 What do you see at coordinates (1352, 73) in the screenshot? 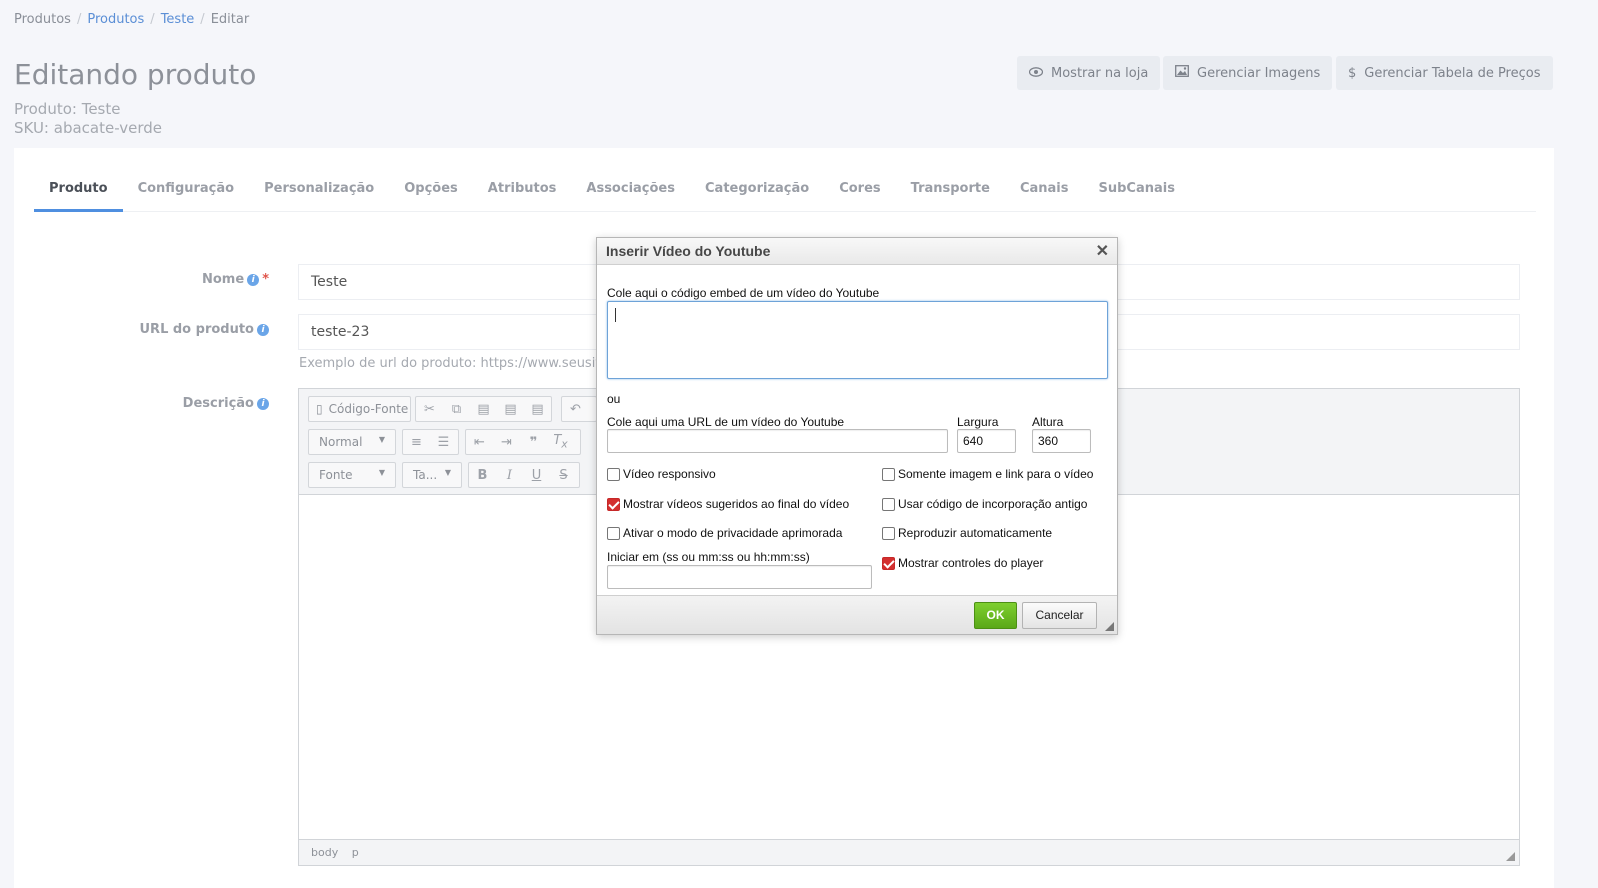
I see `dollar-icon: $` at bounding box center [1352, 73].